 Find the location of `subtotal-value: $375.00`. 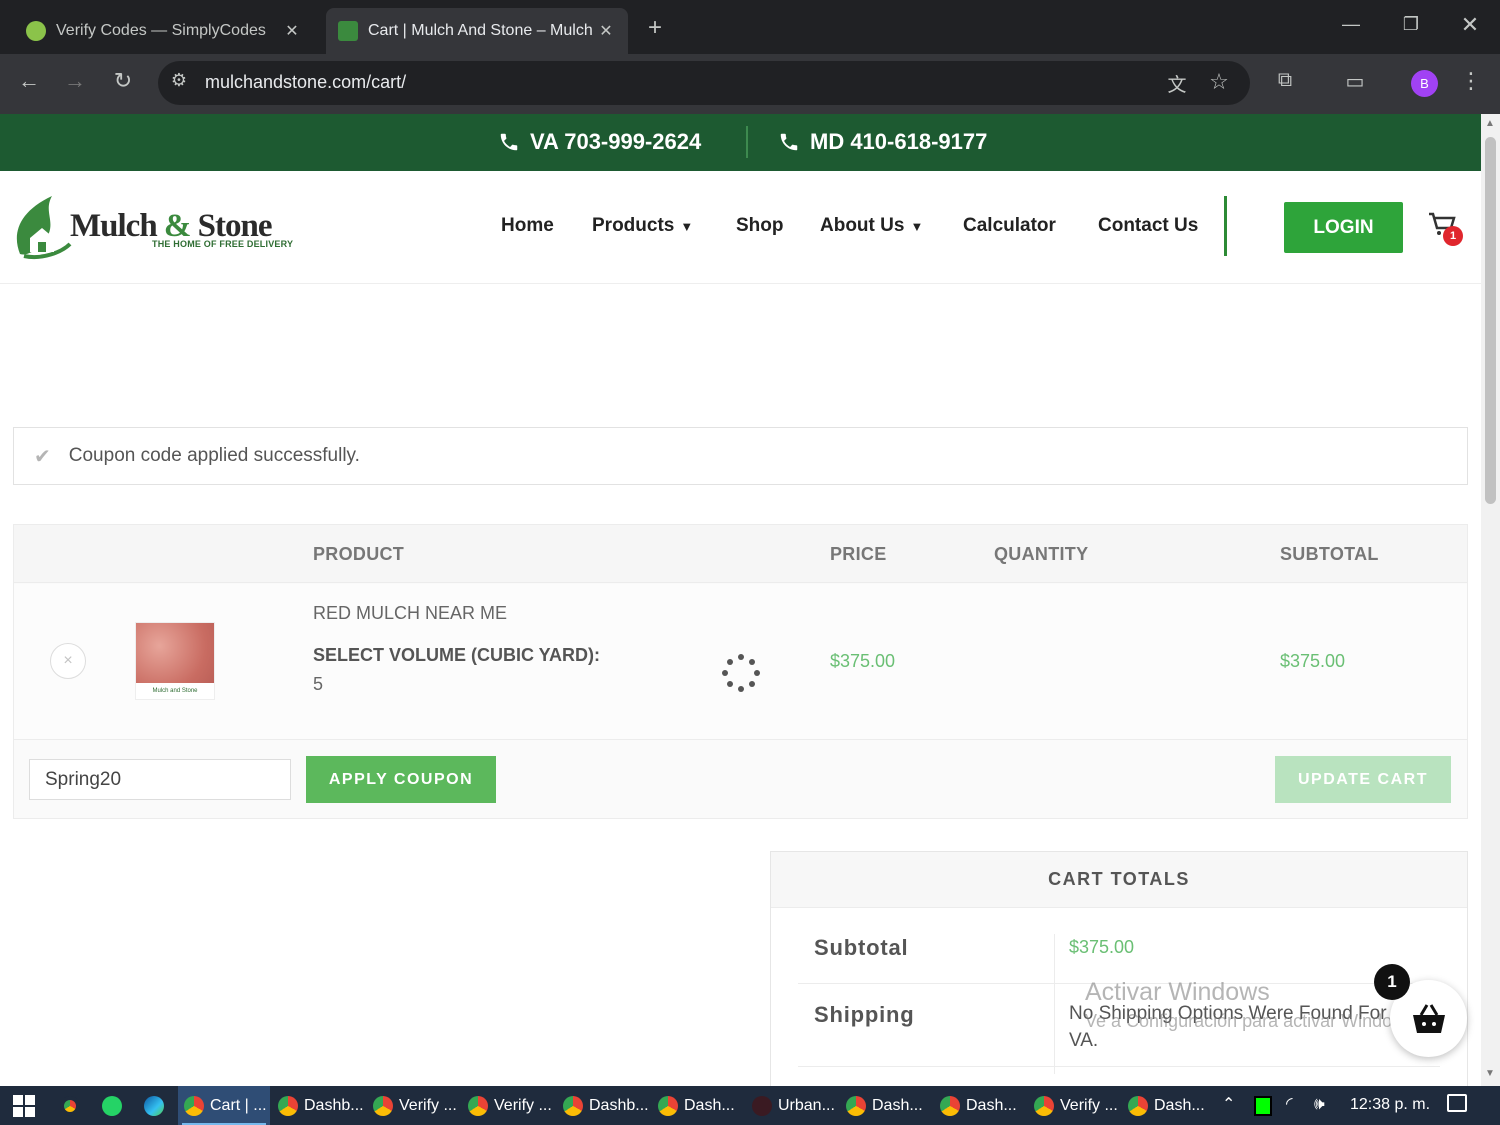

subtotal-value: $375.00 is located at coordinates (1102, 947).